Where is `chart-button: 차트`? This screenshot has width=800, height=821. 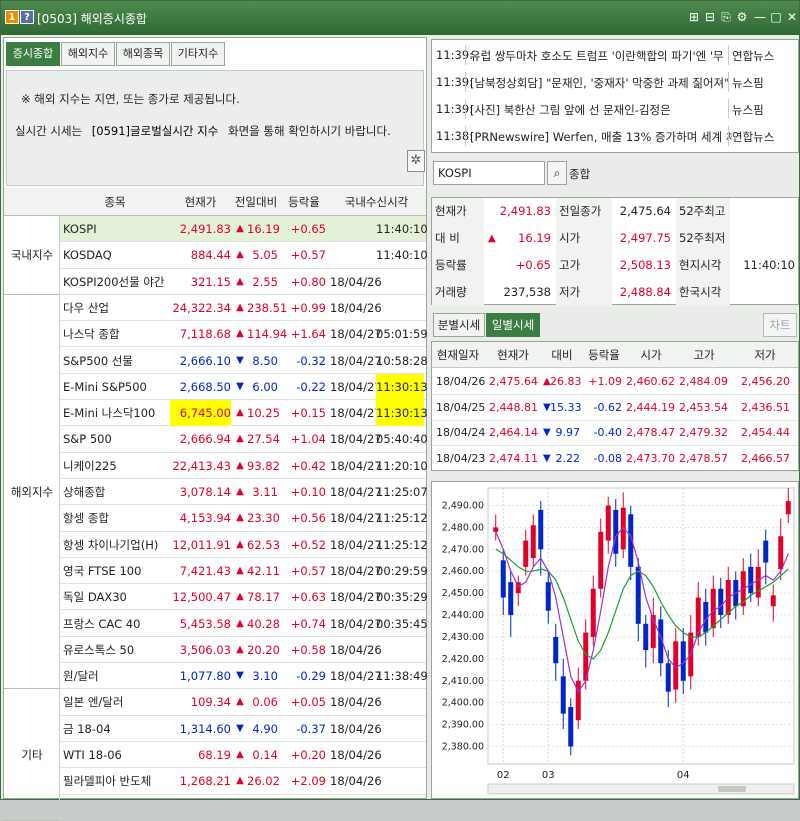 chart-button: 차트 is located at coordinates (780, 325).